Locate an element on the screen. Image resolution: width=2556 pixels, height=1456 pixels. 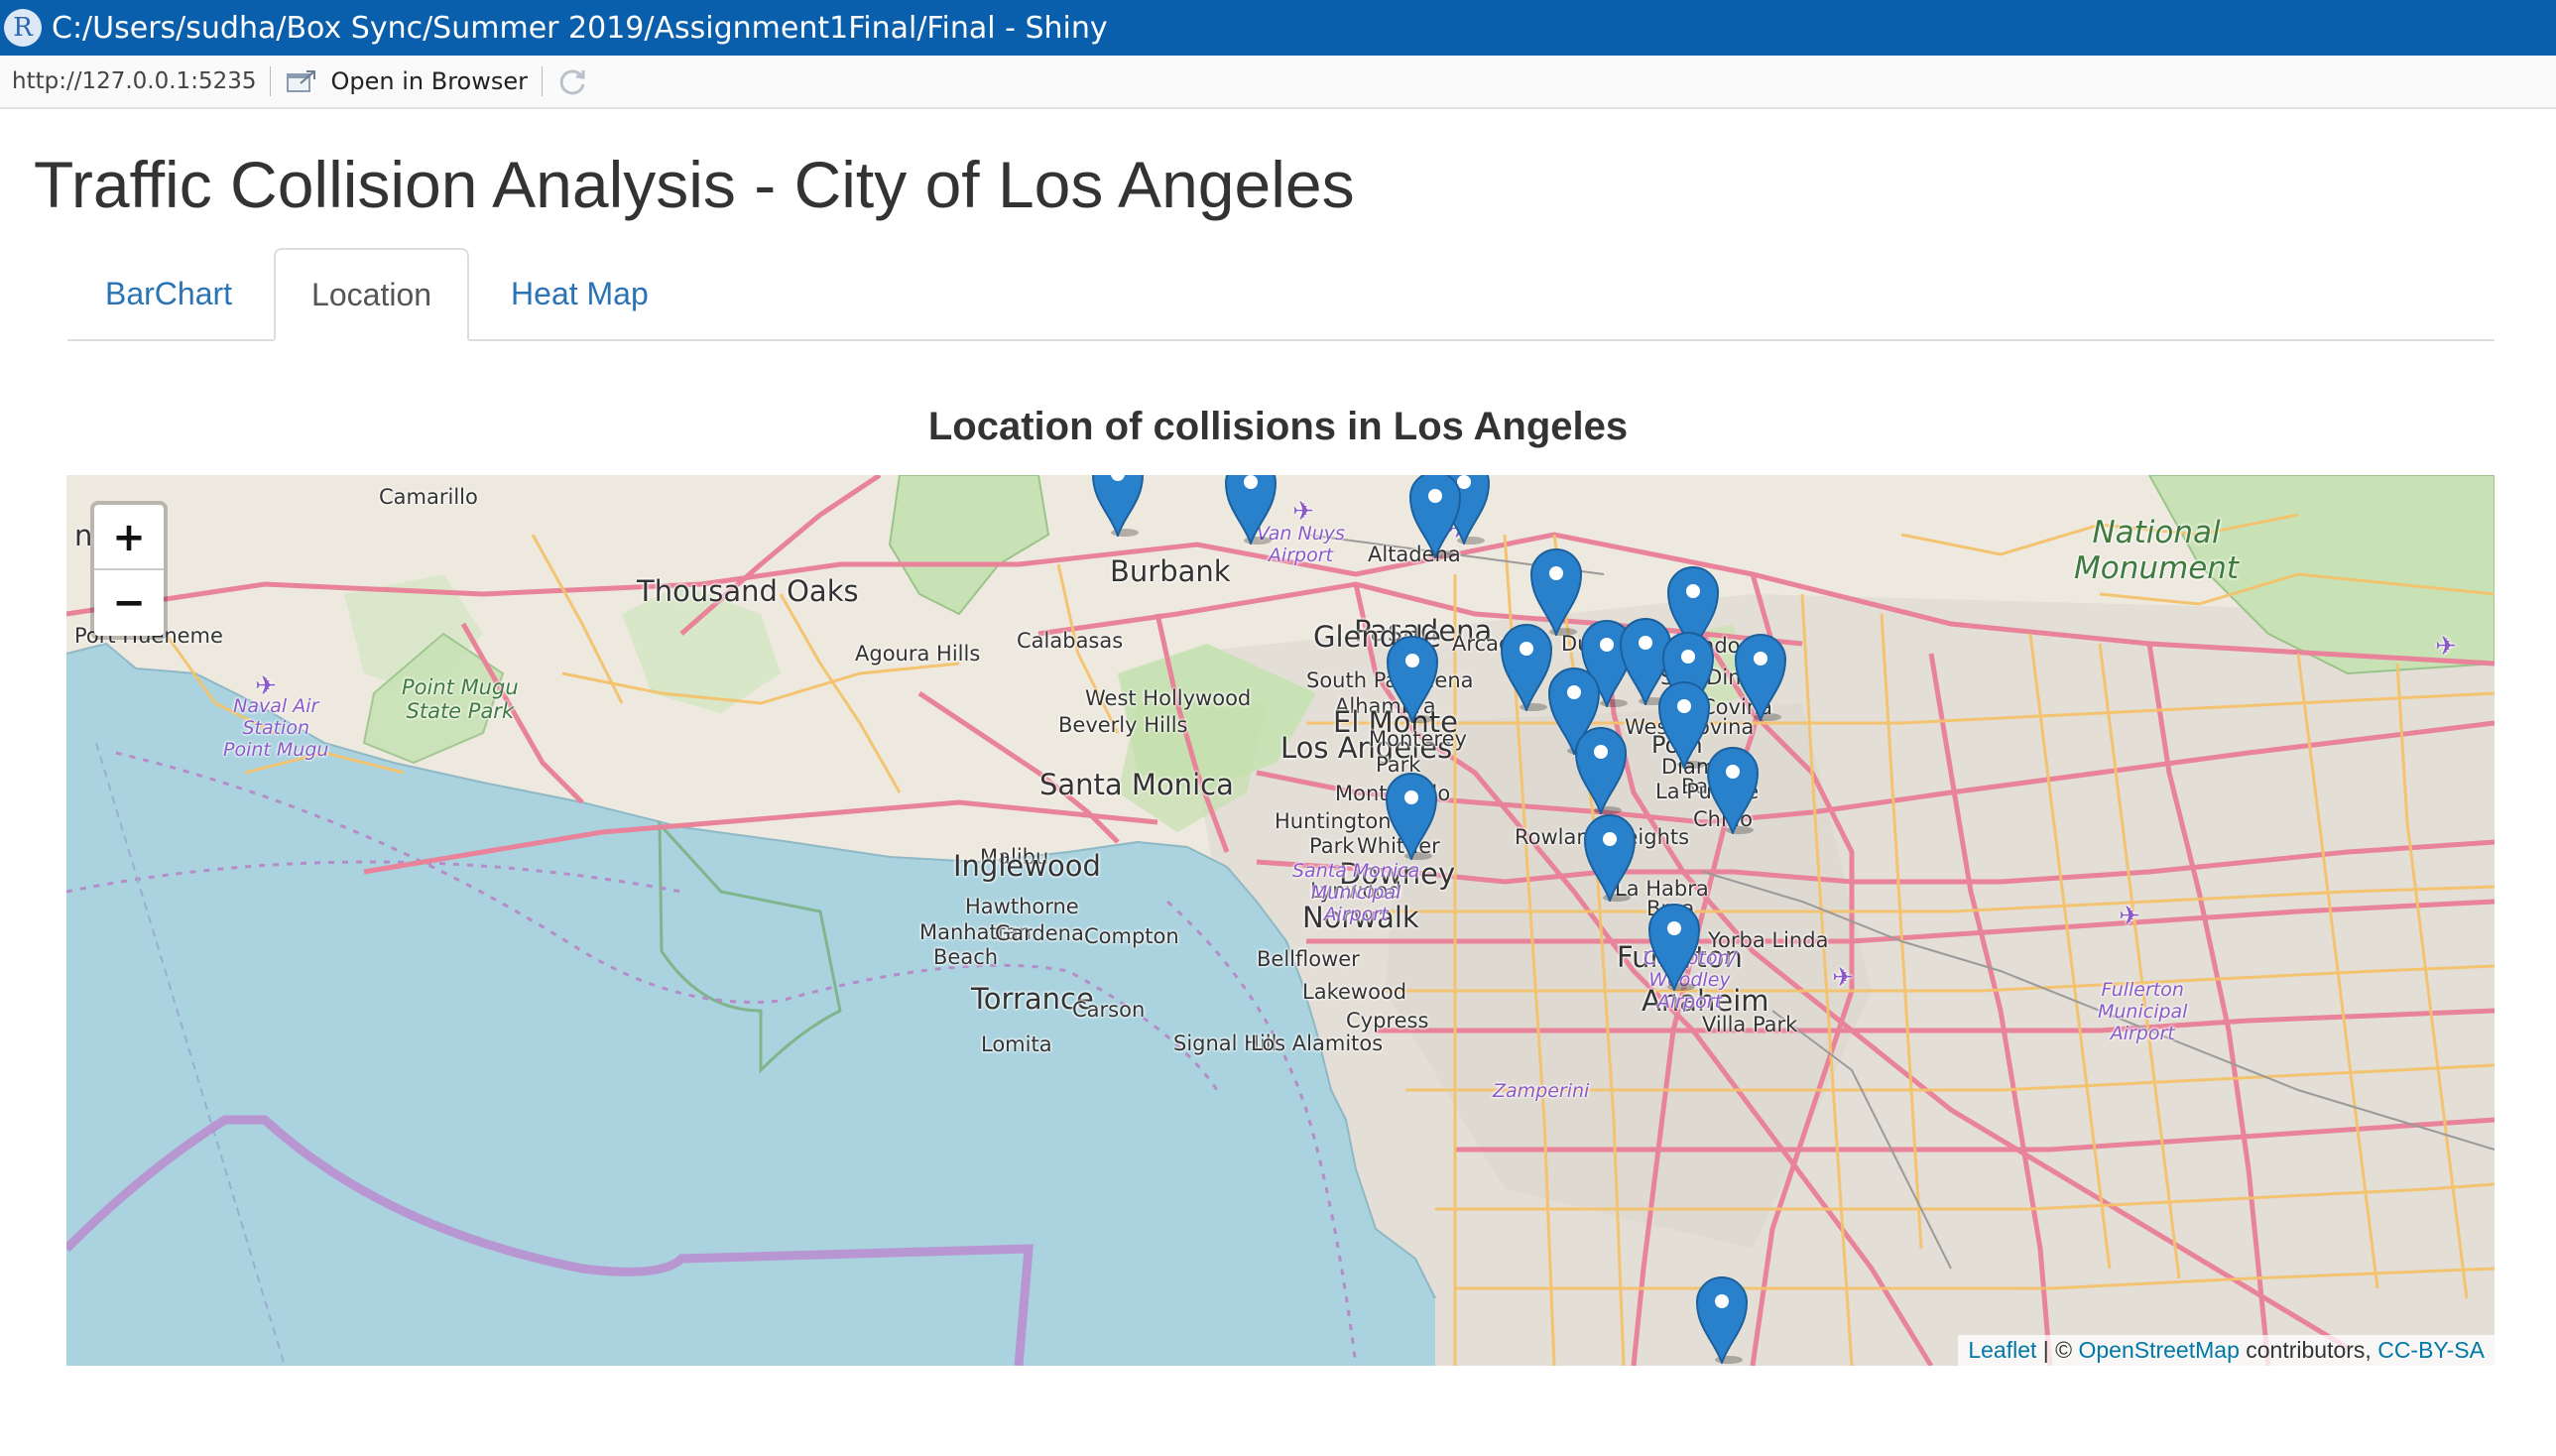
map-label: Bellflower is located at coordinates (1308, 959).